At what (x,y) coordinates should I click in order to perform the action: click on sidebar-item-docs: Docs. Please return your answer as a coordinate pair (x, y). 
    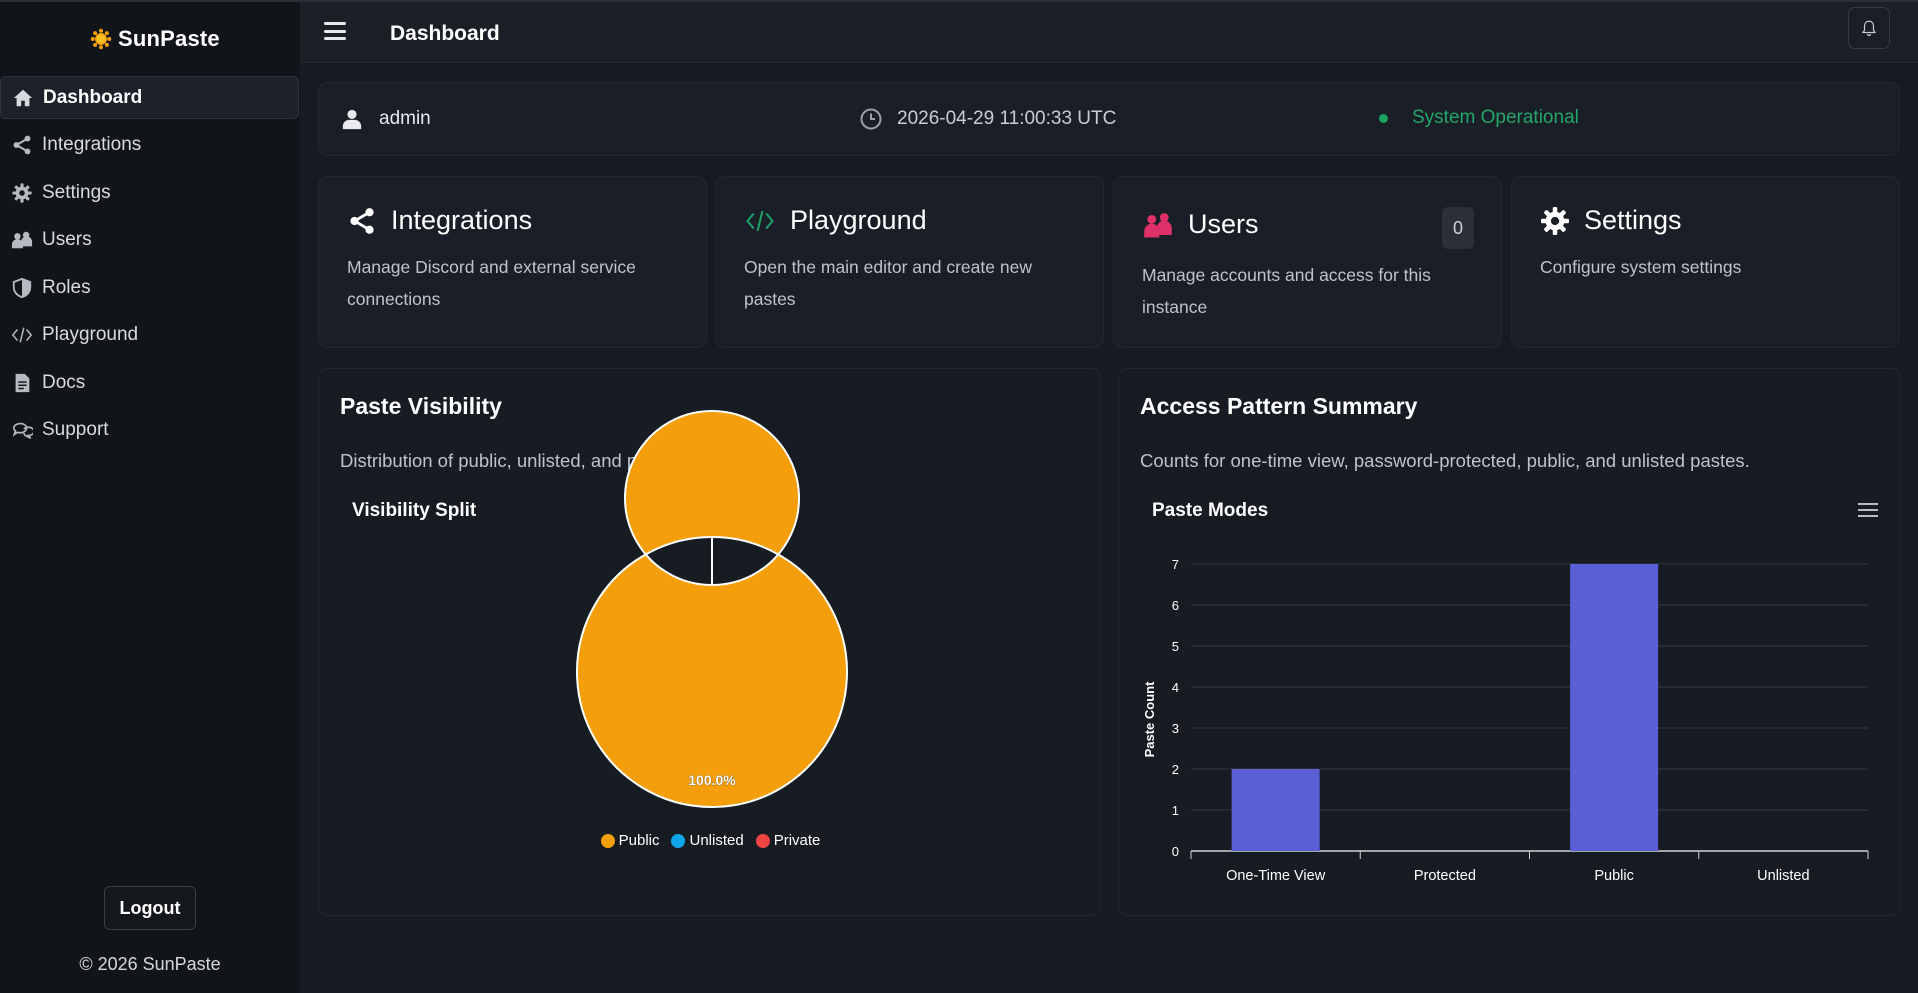
    Looking at the image, I should click on (150, 382).